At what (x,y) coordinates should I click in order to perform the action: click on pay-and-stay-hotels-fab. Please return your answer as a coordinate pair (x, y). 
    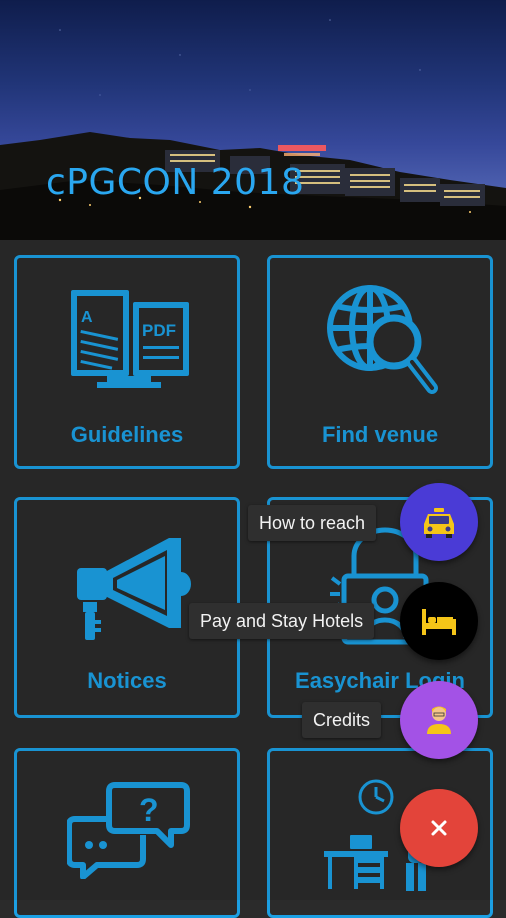
    Looking at the image, I should click on (439, 621).